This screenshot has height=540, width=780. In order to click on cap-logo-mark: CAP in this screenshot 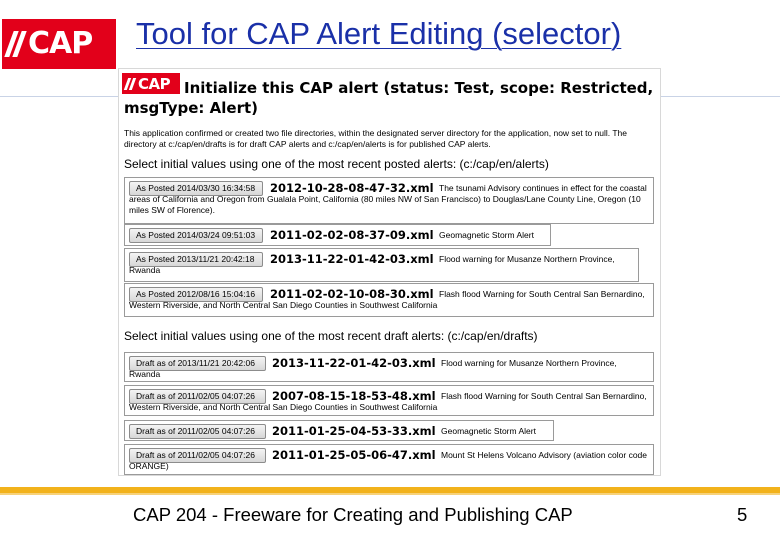, I will do `click(48, 43)`.